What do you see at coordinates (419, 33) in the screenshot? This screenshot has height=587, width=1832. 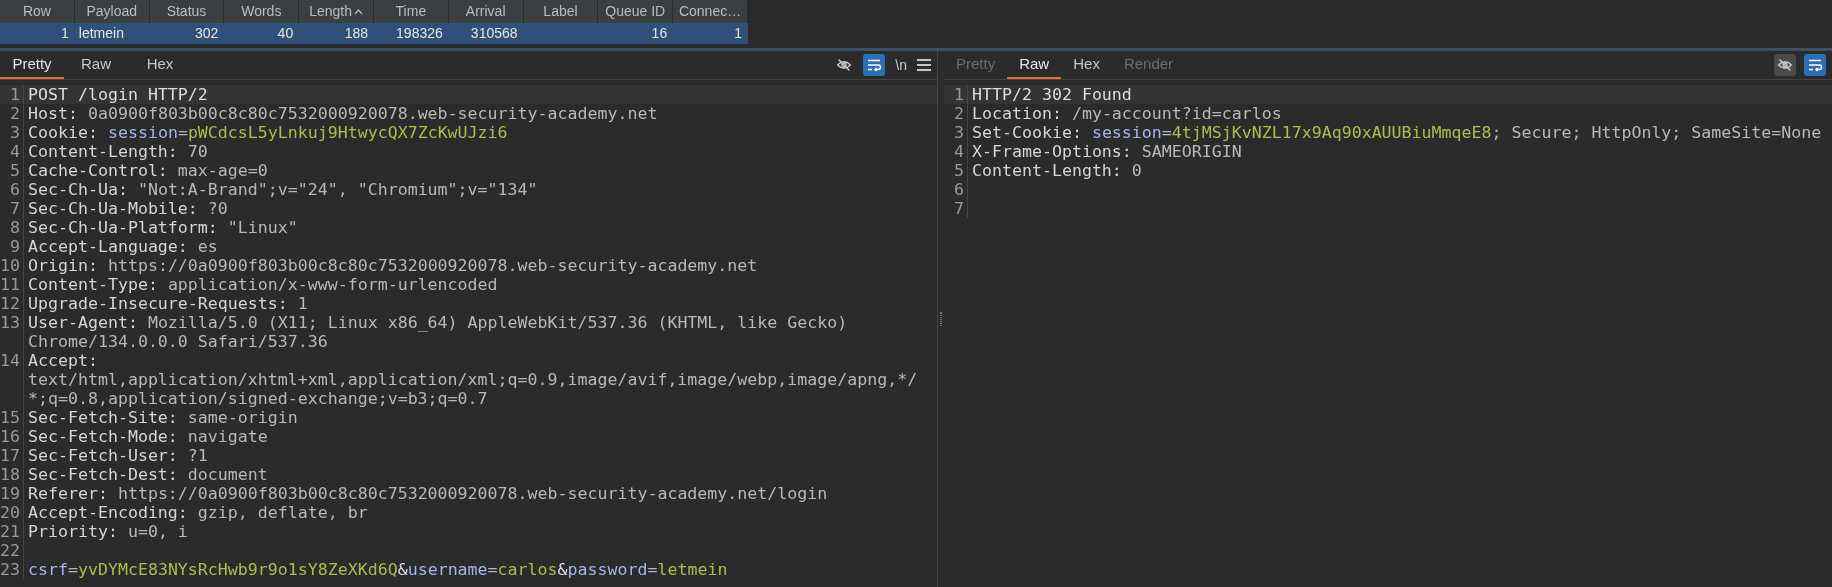 I see `table-cell-text: 198326` at bounding box center [419, 33].